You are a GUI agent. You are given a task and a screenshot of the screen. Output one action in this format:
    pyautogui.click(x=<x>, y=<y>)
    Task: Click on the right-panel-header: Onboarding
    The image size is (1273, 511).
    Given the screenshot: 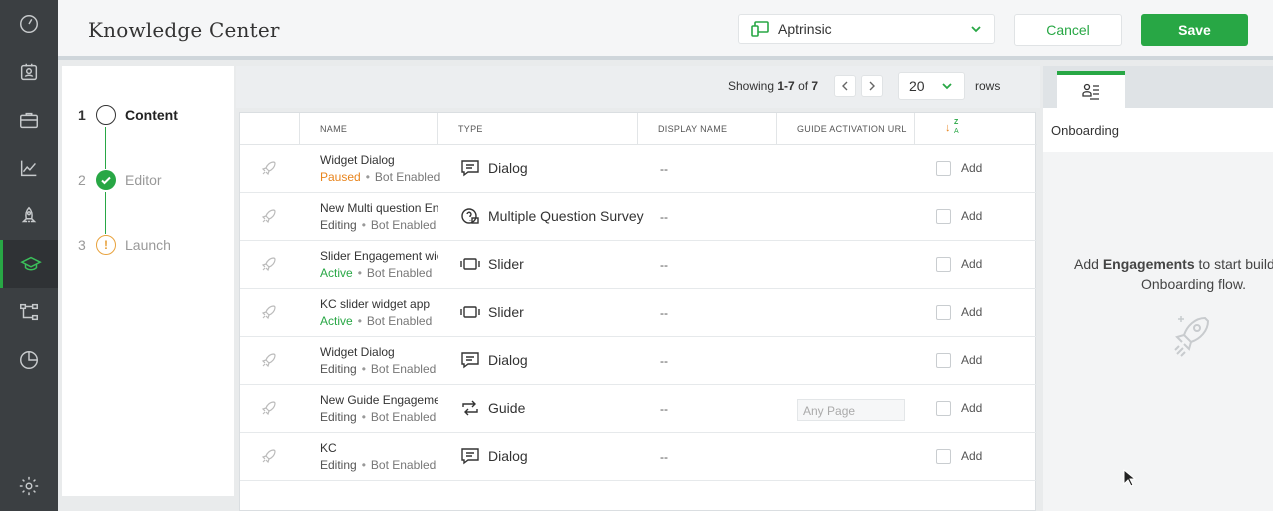 What is the action you would take?
    pyautogui.click(x=1158, y=130)
    